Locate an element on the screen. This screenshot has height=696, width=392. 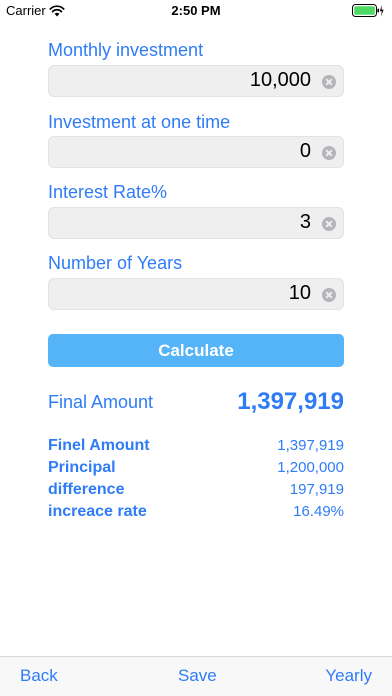
number-of-years-input: 10 is located at coordinates (196, 294).